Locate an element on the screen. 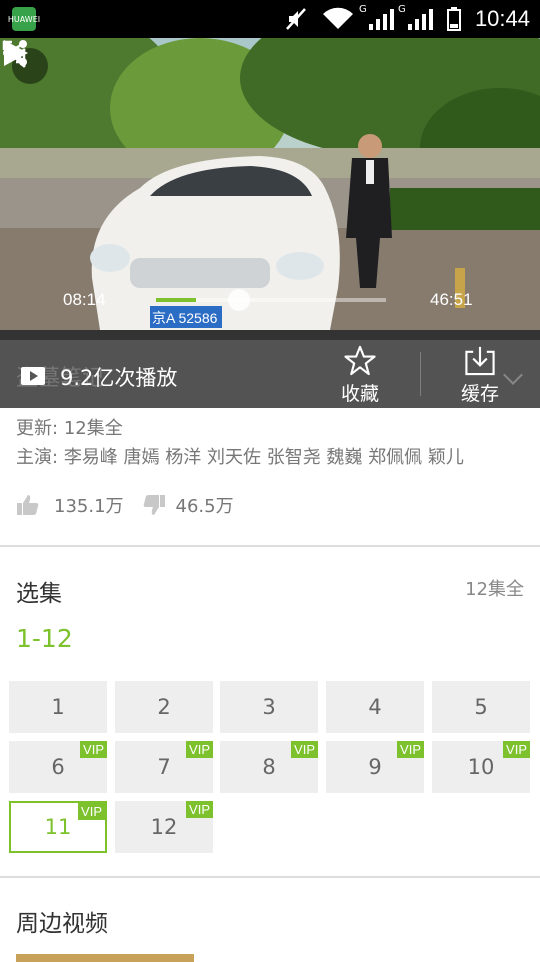 This screenshot has width=540, height=962. episode-number: 11 is located at coordinates (58, 827).